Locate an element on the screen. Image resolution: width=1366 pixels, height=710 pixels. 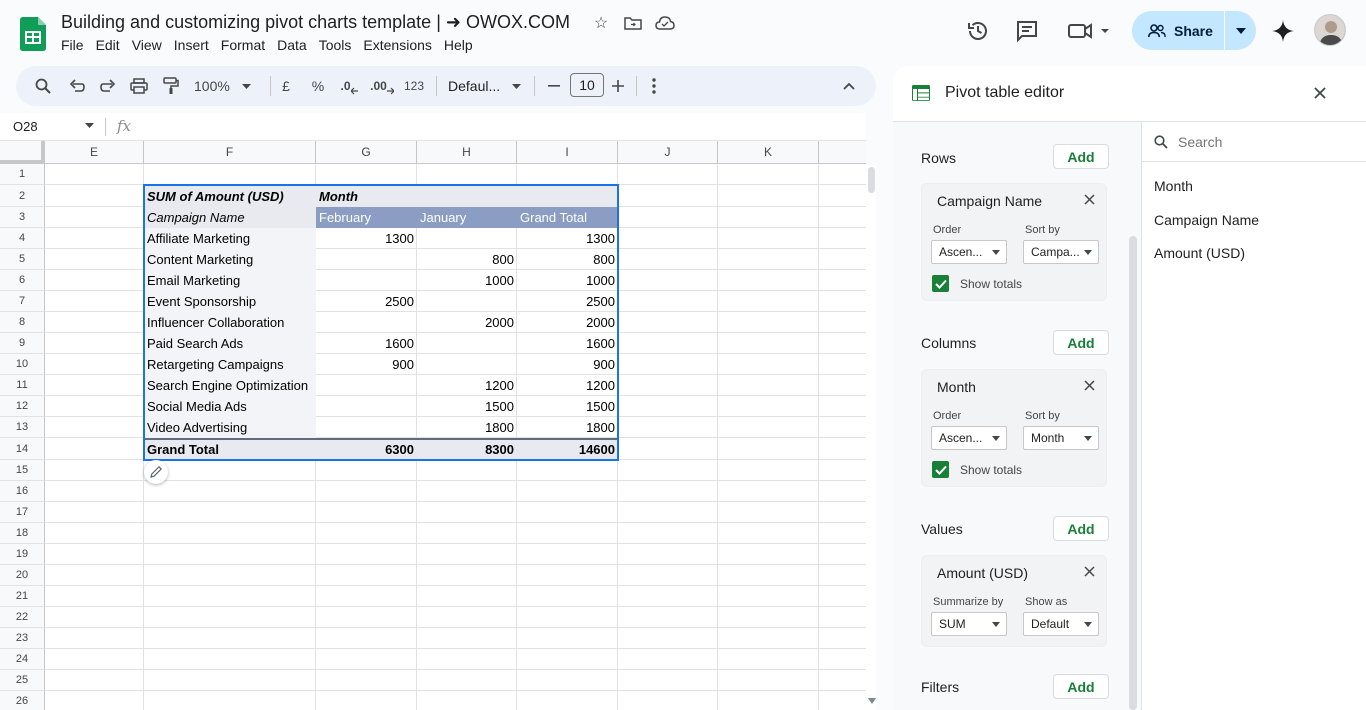
columns-show-totals-checkbox is located at coordinates (940, 469).